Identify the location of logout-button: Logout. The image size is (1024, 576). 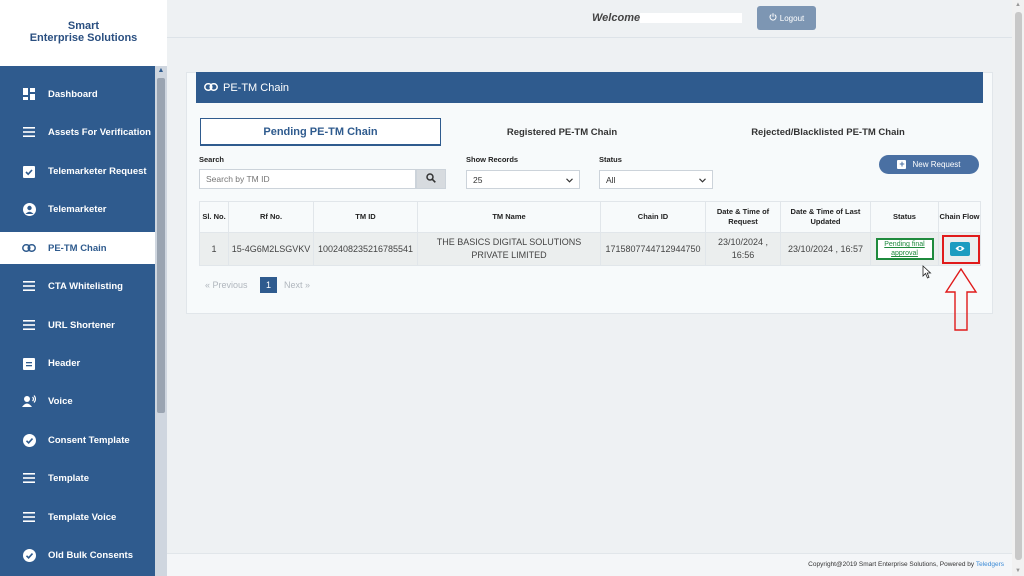
(786, 18).